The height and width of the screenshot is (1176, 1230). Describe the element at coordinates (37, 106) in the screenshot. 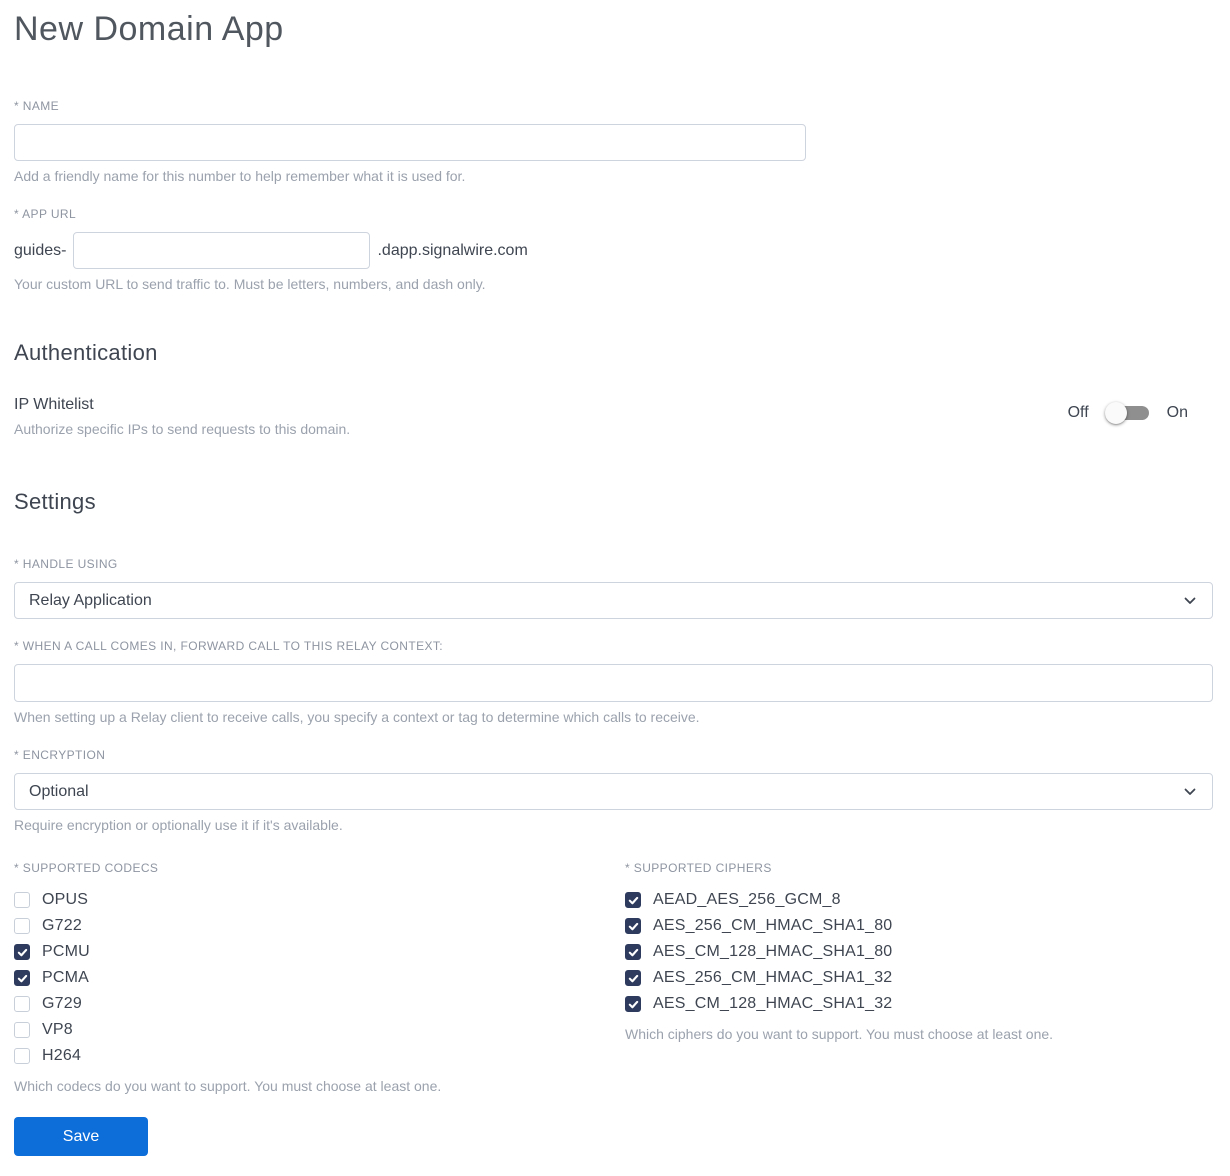

I see `name-label: * NAME` at that location.